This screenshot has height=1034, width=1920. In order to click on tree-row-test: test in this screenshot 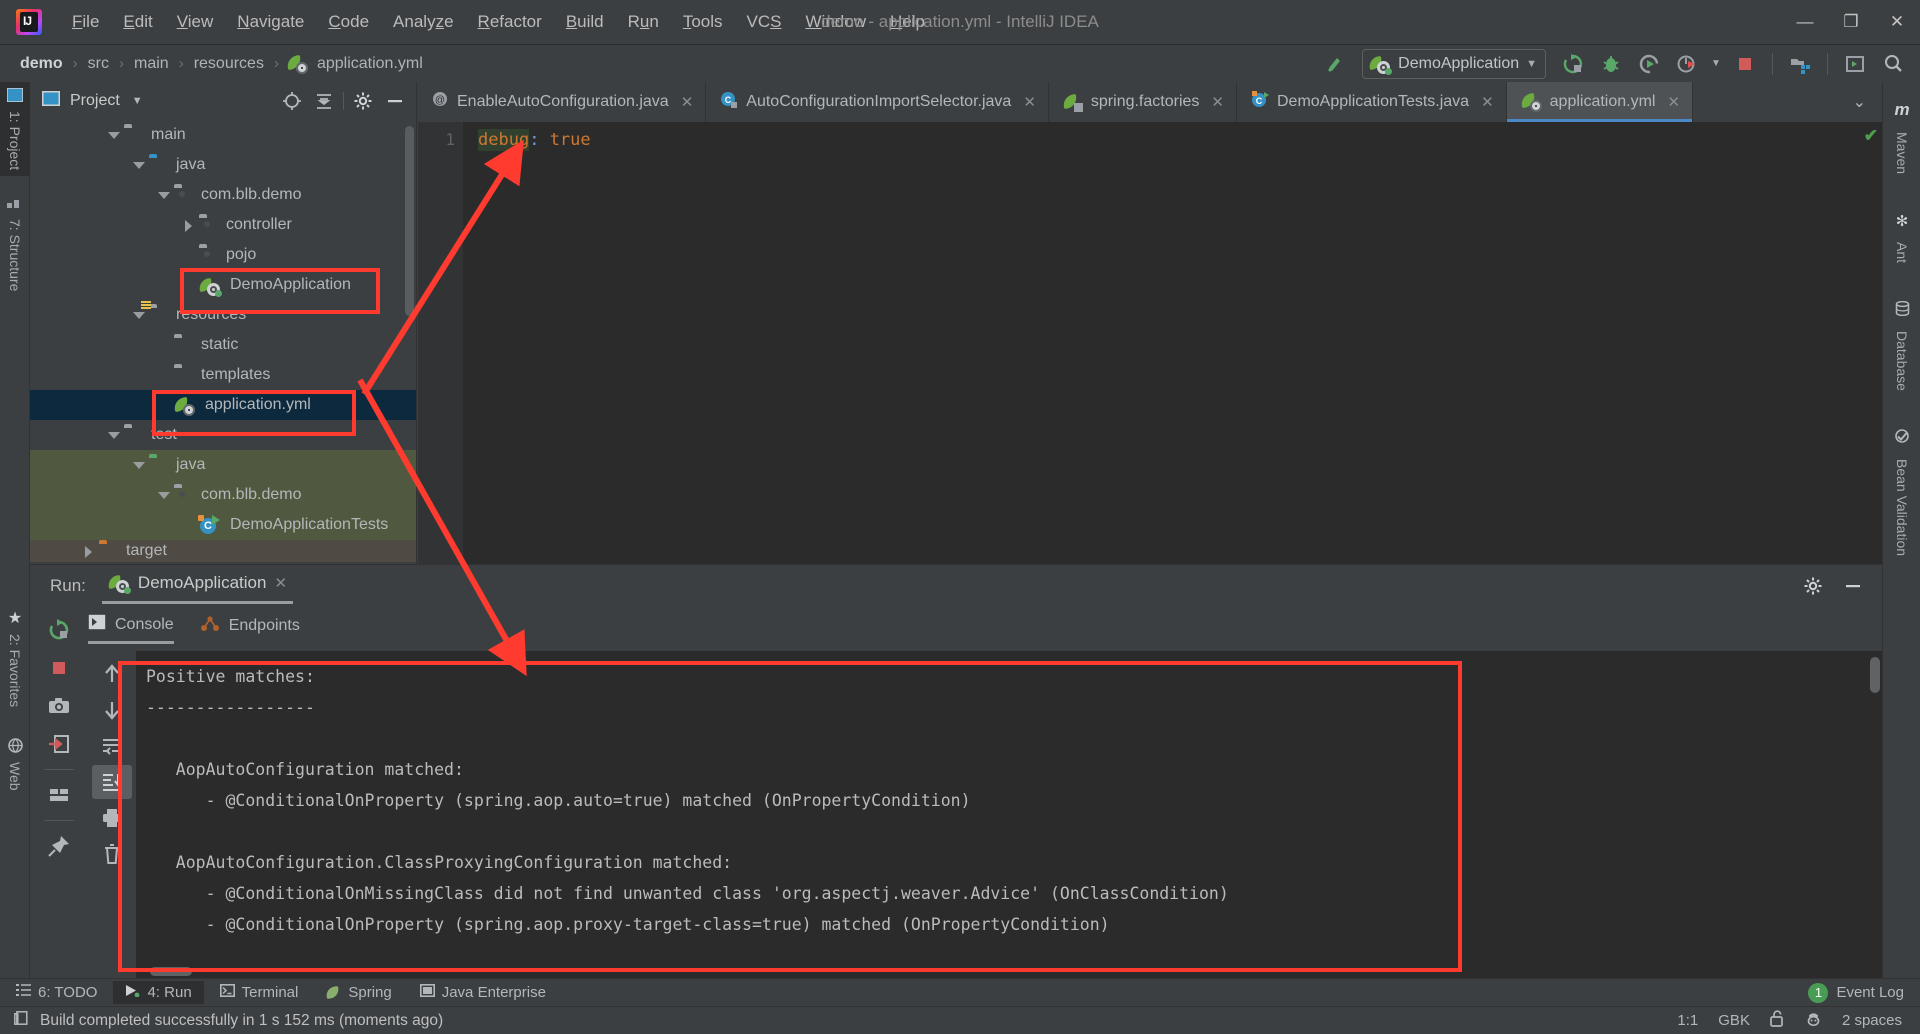, I will do `click(223, 435)`.